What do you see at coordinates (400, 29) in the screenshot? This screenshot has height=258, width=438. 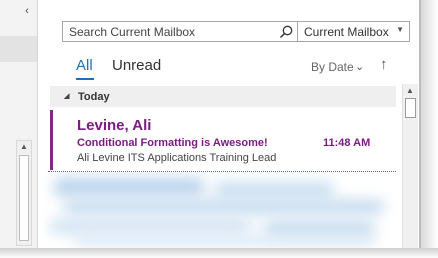 I see `chevron-down-icon: ▼` at bounding box center [400, 29].